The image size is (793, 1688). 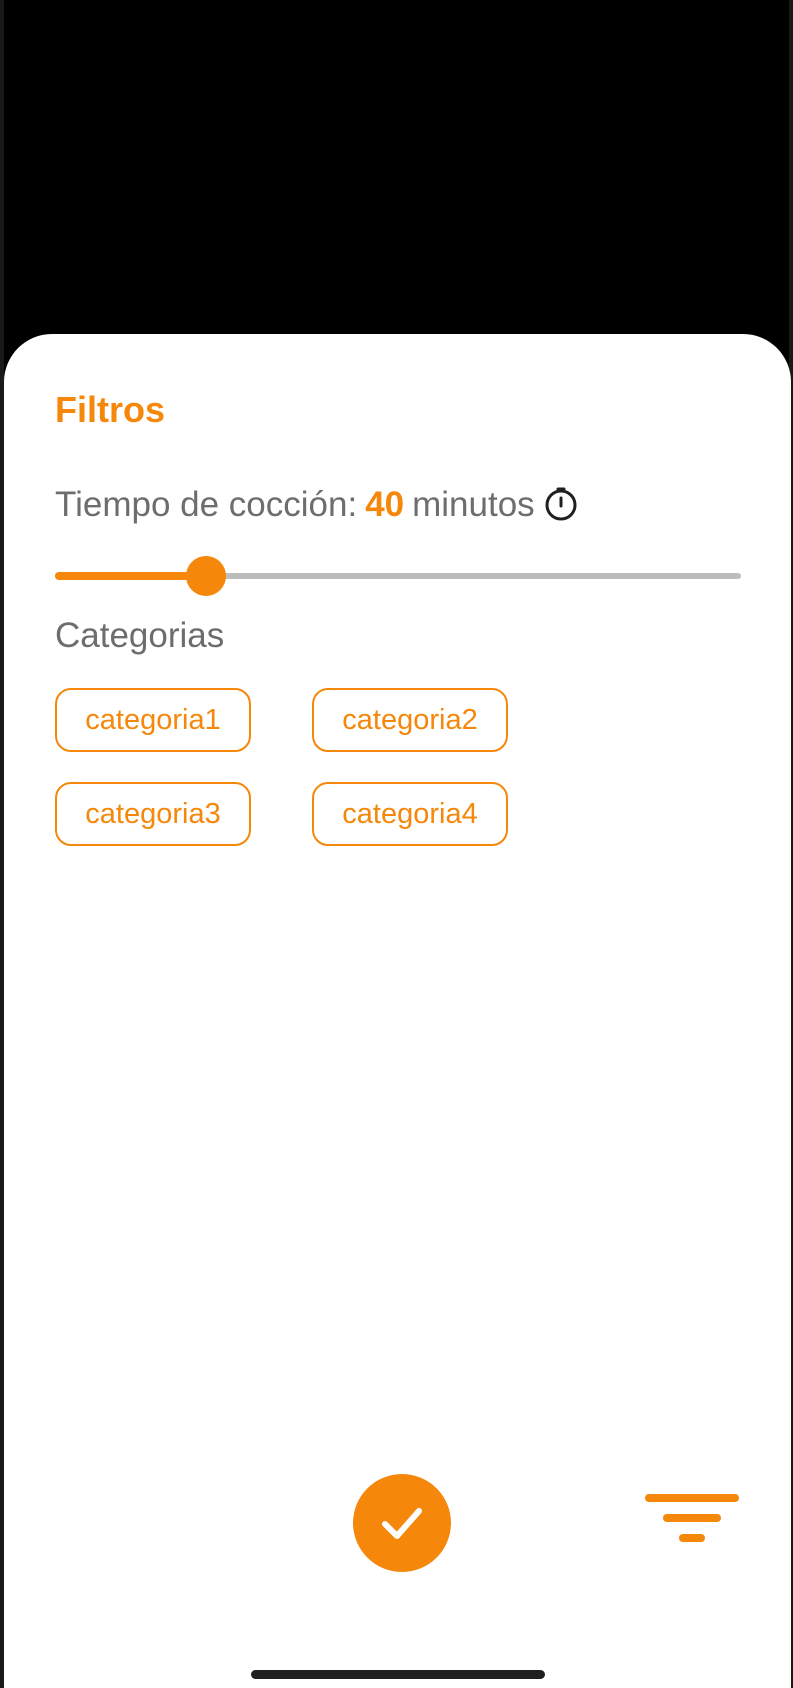 What do you see at coordinates (561, 504) in the screenshot?
I see `timer-icon` at bounding box center [561, 504].